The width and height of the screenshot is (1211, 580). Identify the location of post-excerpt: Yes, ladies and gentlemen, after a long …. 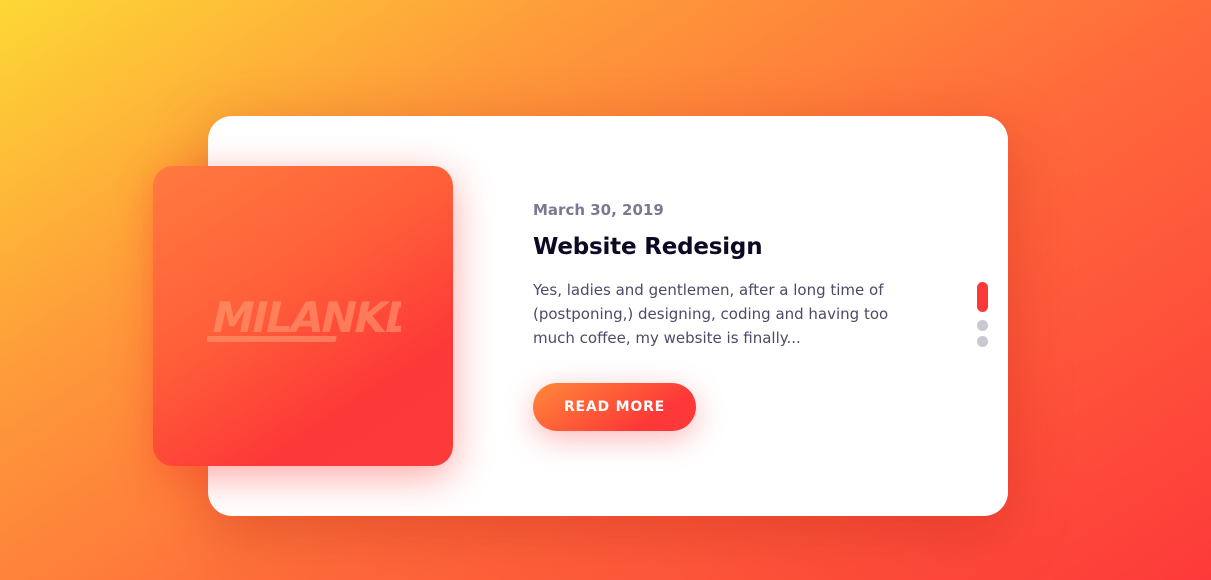
(711, 314).